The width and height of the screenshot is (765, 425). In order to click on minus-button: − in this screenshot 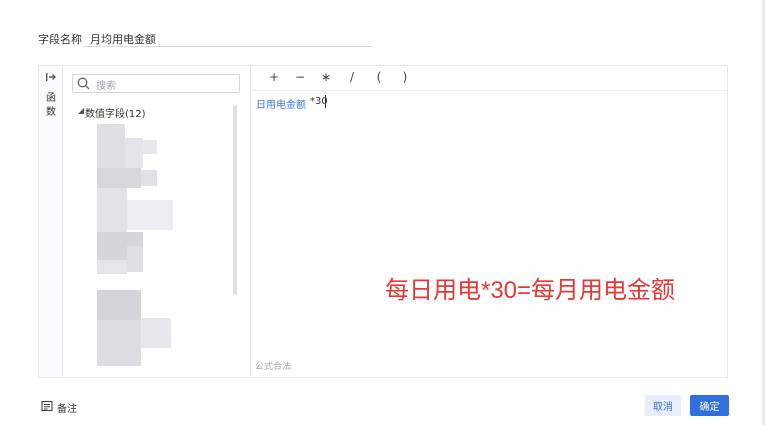, I will do `click(300, 77)`.